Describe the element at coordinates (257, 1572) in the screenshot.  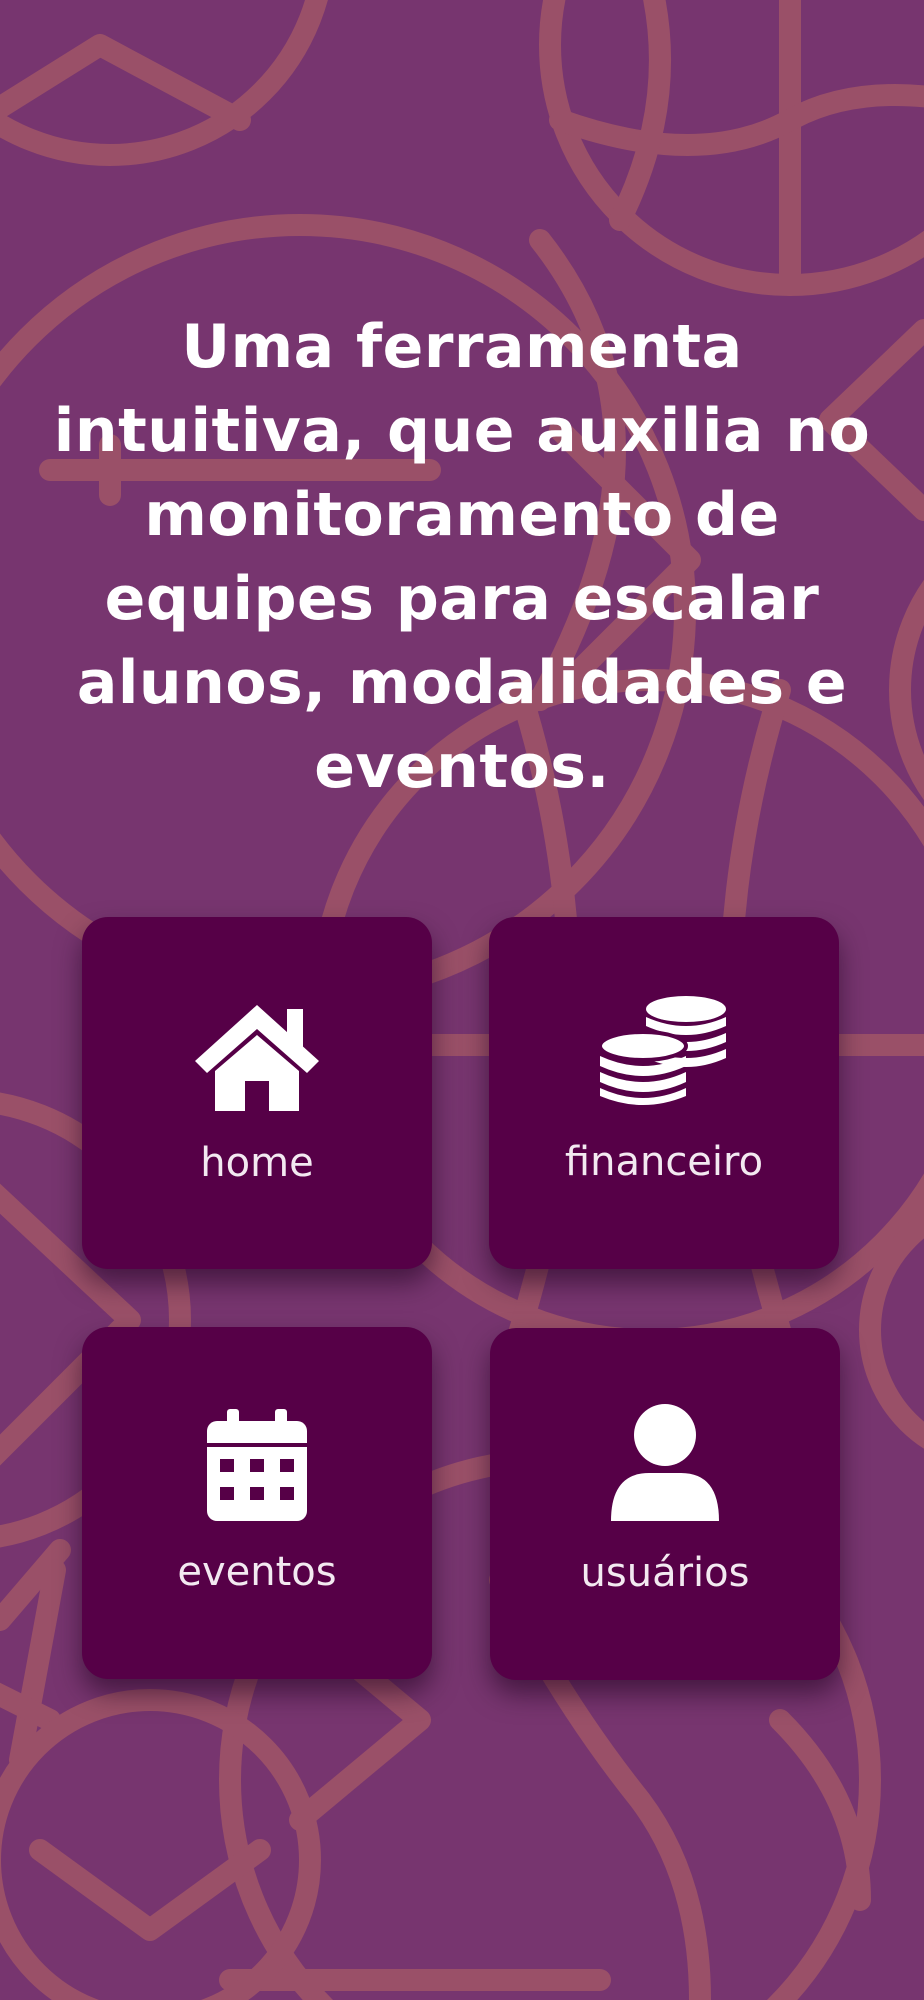
I see `eventos-label: eventos` at that location.